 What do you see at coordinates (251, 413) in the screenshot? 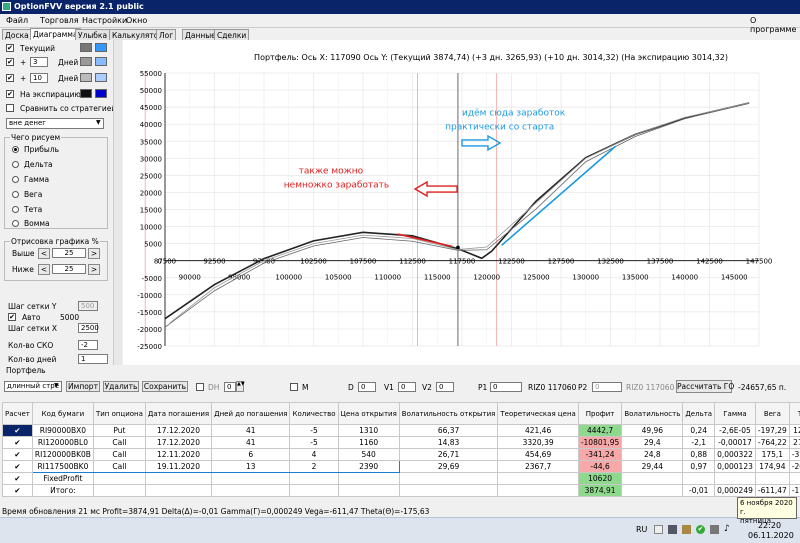
I see `column-header: Дней до погашения` at bounding box center [251, 413].